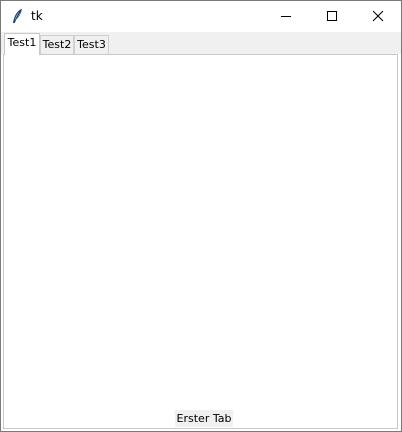 Image resolution: width=402 pixels, height=432 pixels. I want to click on close-button, so click(378, 16).